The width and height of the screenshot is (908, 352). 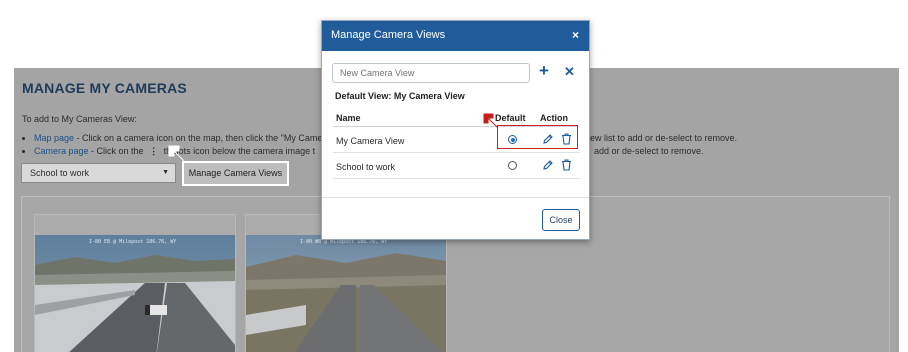 I want to click on instruction-camera-text-c: dots icon below the camera image t, so click(x=243, y=151).